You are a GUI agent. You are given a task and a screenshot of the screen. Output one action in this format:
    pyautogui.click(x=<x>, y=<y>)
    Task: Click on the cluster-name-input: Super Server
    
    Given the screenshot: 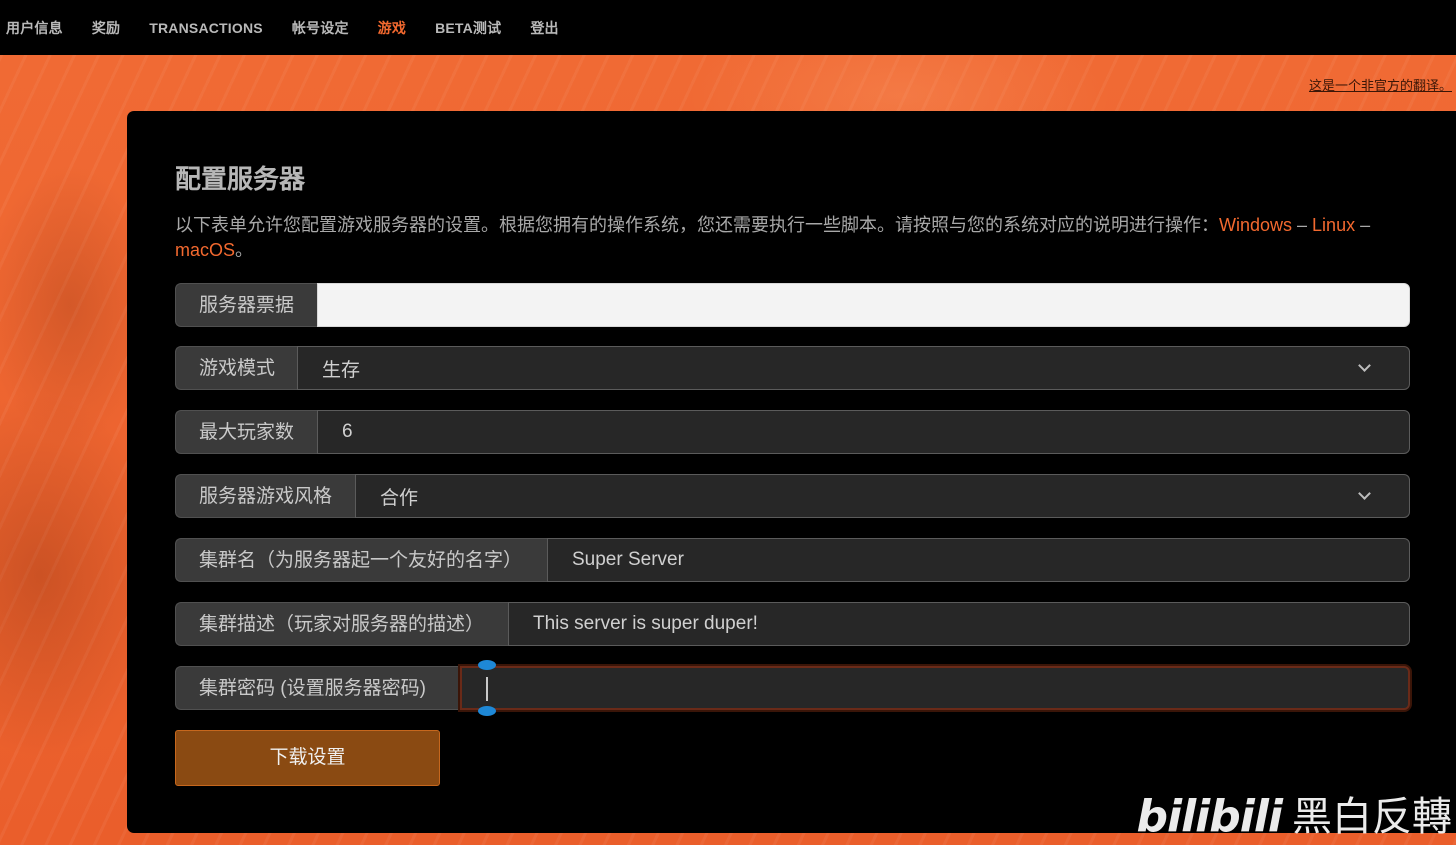 What is the action you would take?
    pyautogui.click(x=978, y=560)
    